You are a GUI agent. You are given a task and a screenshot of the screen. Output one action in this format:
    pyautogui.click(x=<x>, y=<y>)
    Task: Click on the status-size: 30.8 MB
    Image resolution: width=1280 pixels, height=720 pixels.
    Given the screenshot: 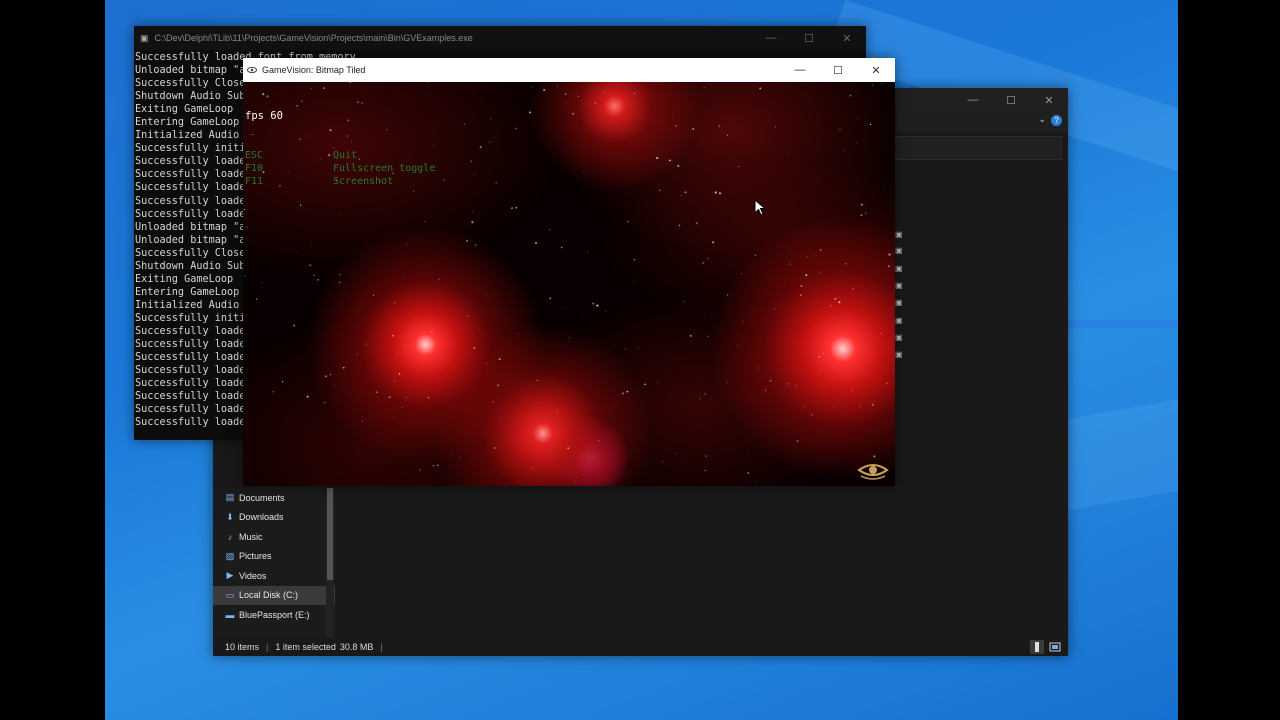 What is the action you would take?
    pyautogui.click(x=356, y=647)
    